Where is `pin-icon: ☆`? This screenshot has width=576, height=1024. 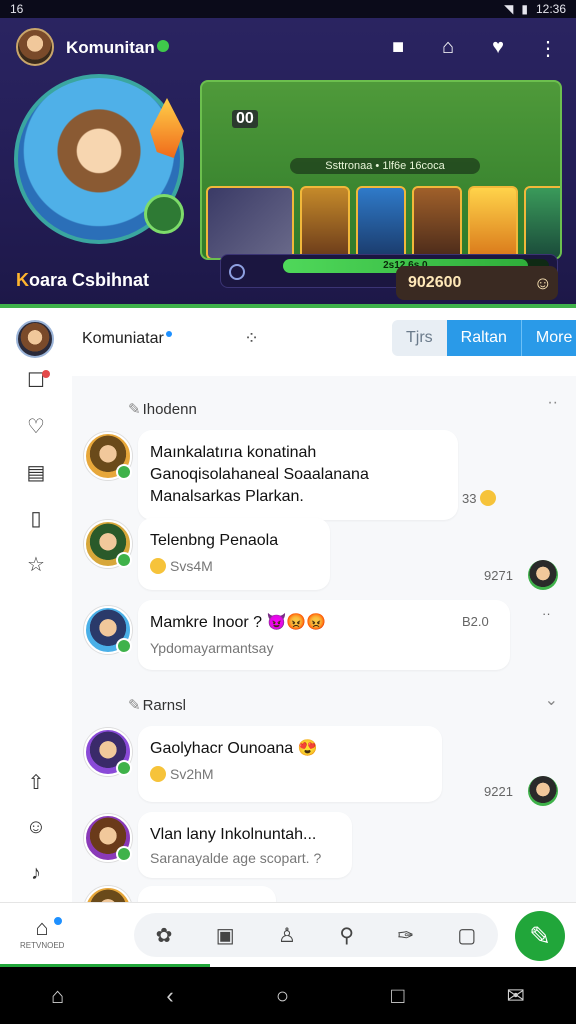
pin-icon: ☆ is located at coordinates (36, 566).